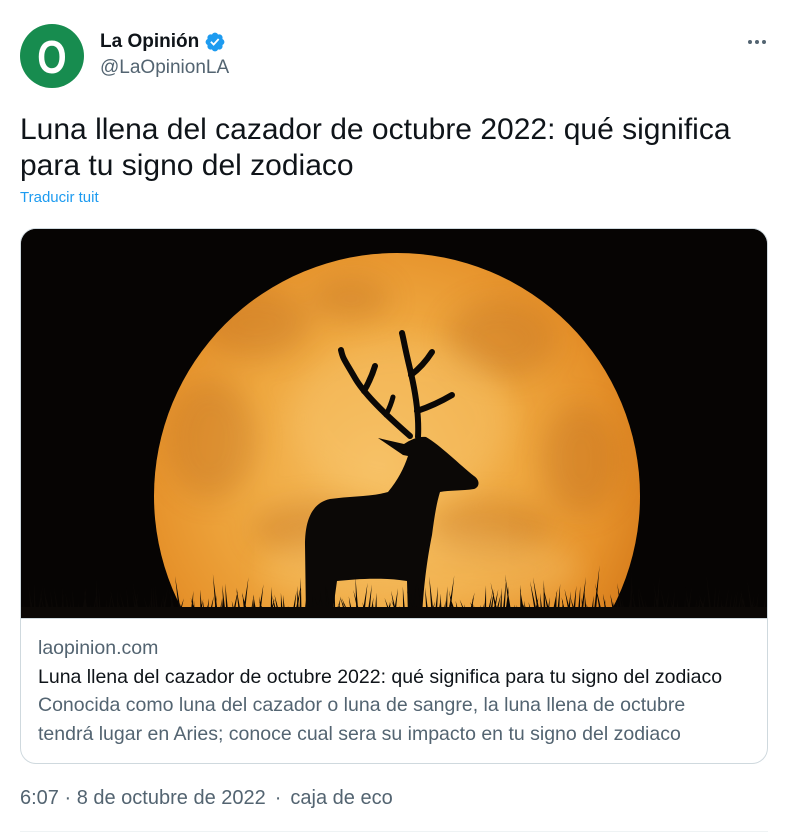  Describe the element at coordinates (59, 198) in the screenshot. I see `translate-tweet-link: Traducir tuit` at that location.